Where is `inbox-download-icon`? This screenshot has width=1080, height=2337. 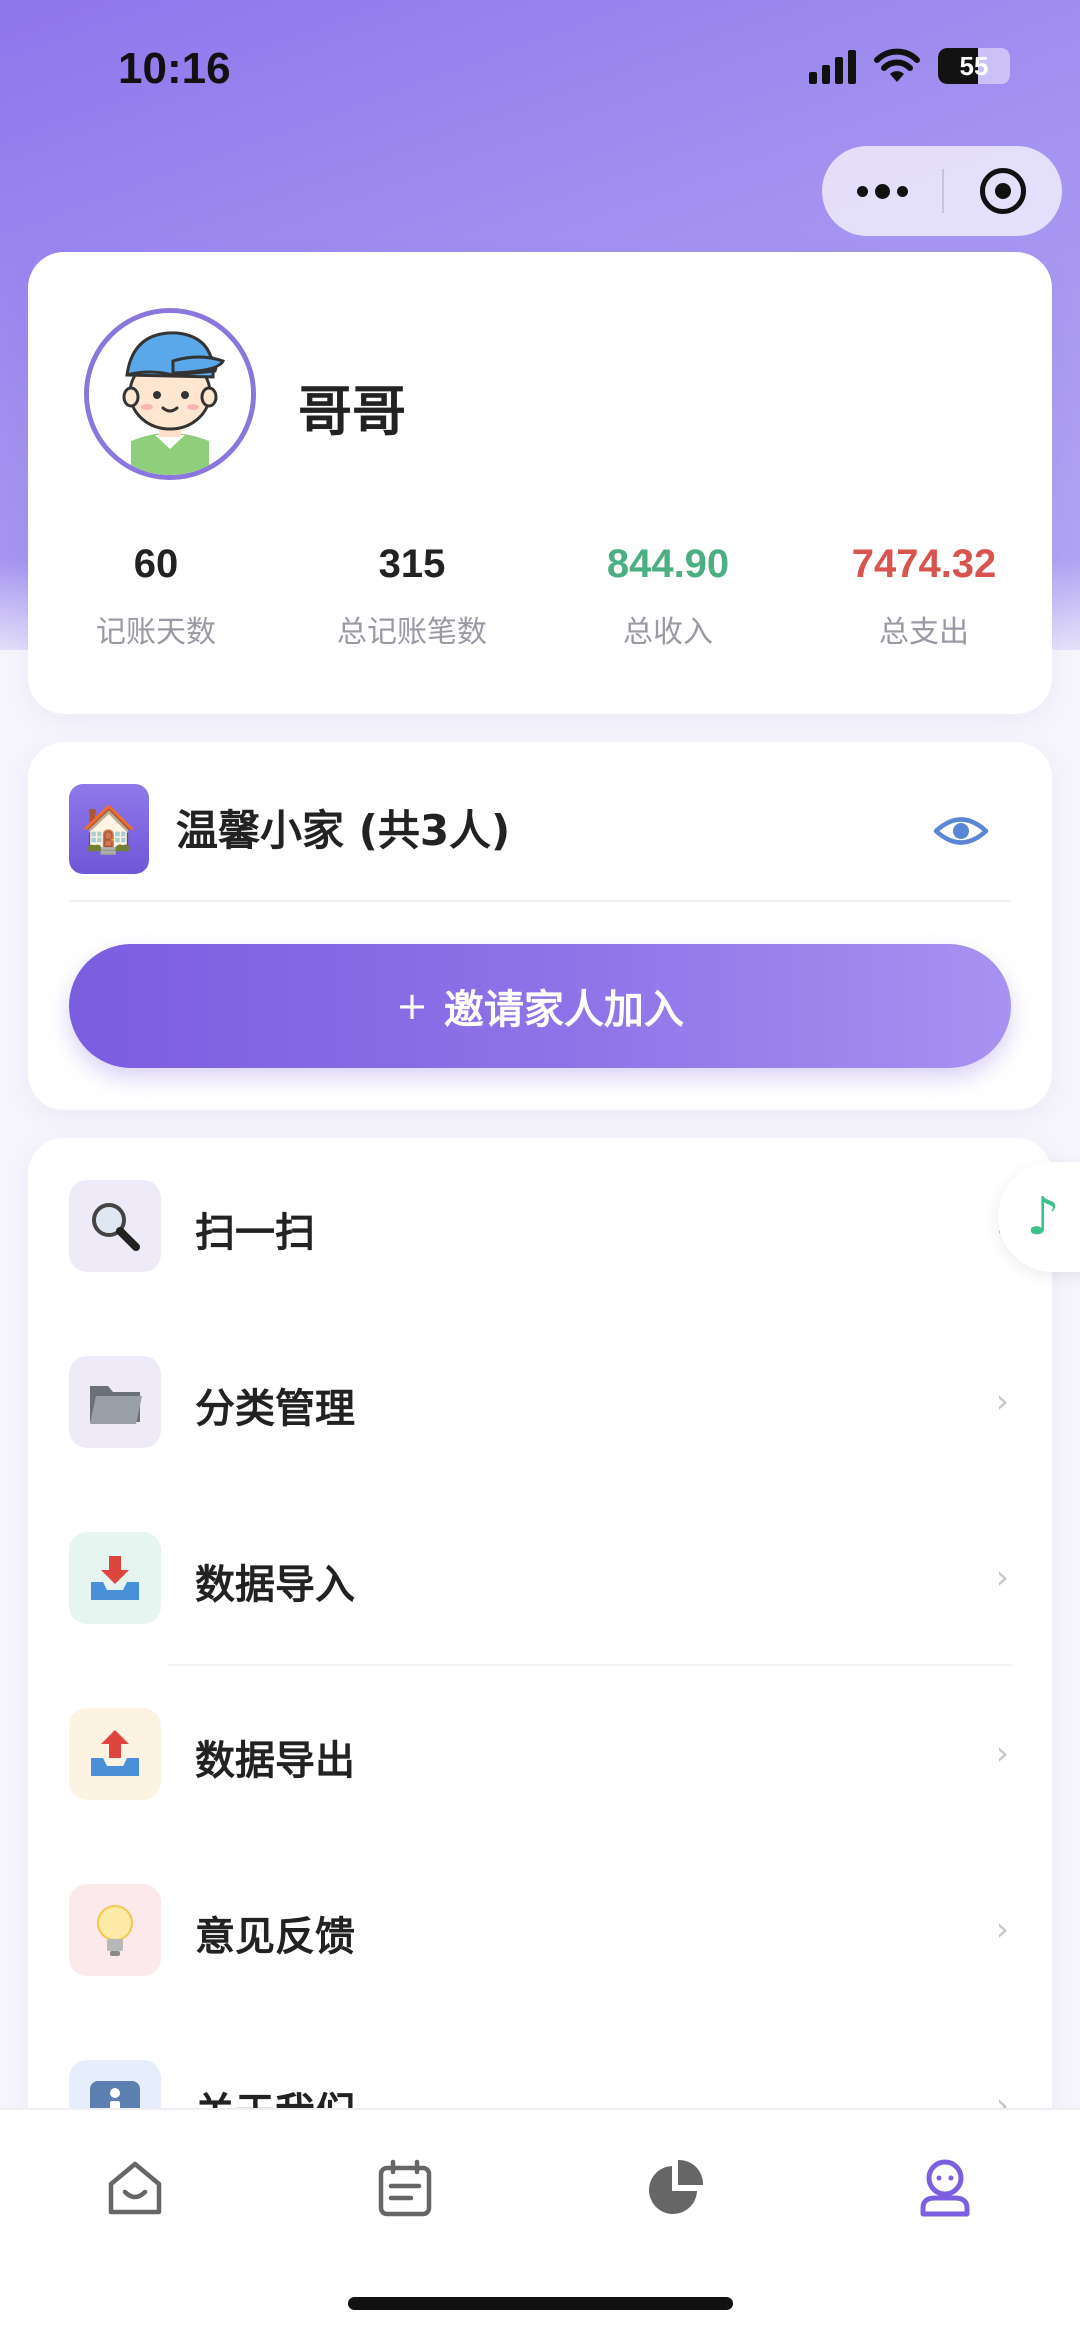 inbox-download-icon is located at coordinates (115, 1578).